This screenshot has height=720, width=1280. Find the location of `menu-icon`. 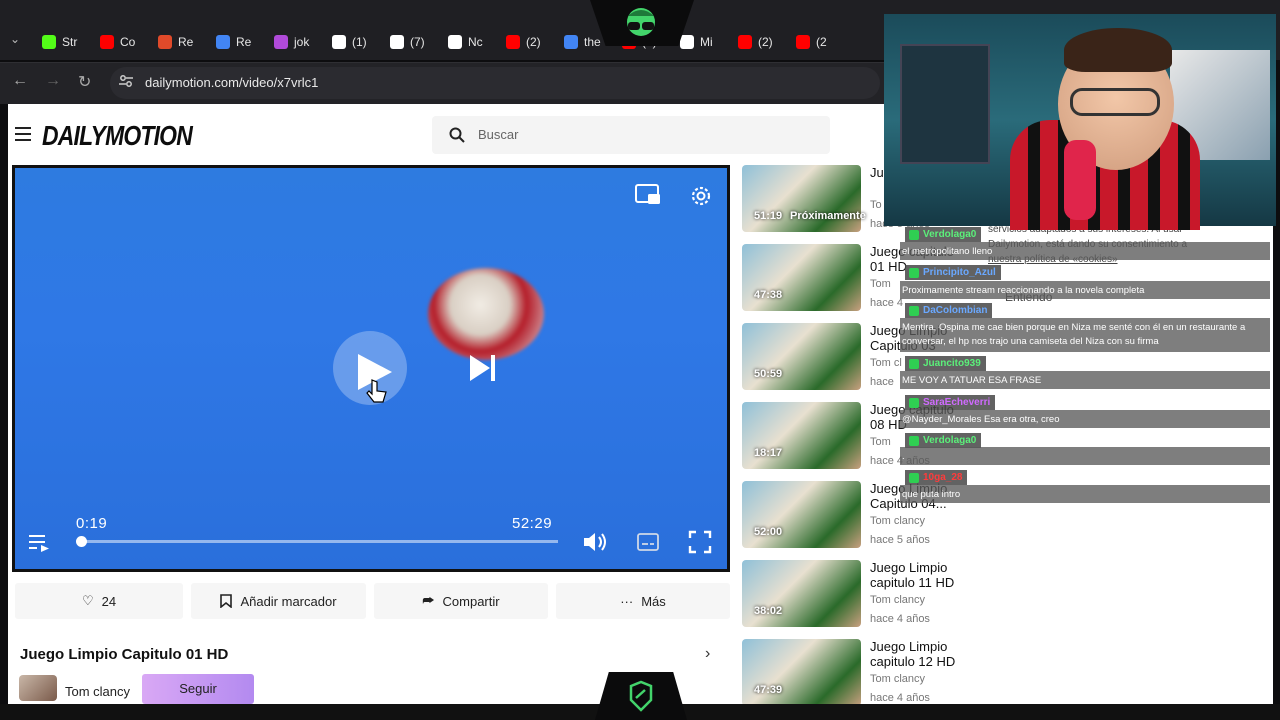

menu-icon is located at coordinates (23, 134).